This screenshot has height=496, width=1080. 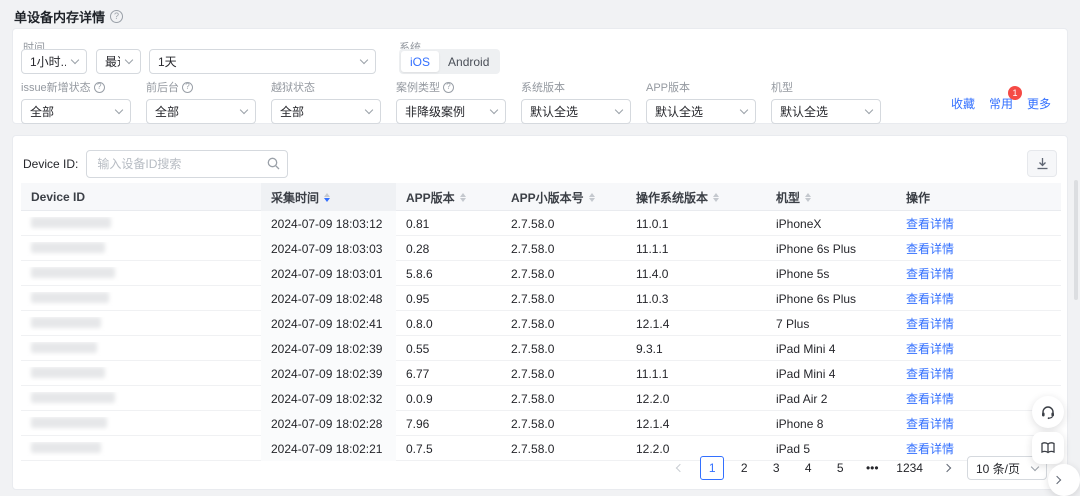 What do you see at coordinates (448, 197) in the screenshot?
I see `table-header-cell: APP版本` at bounding box center [448, 197].